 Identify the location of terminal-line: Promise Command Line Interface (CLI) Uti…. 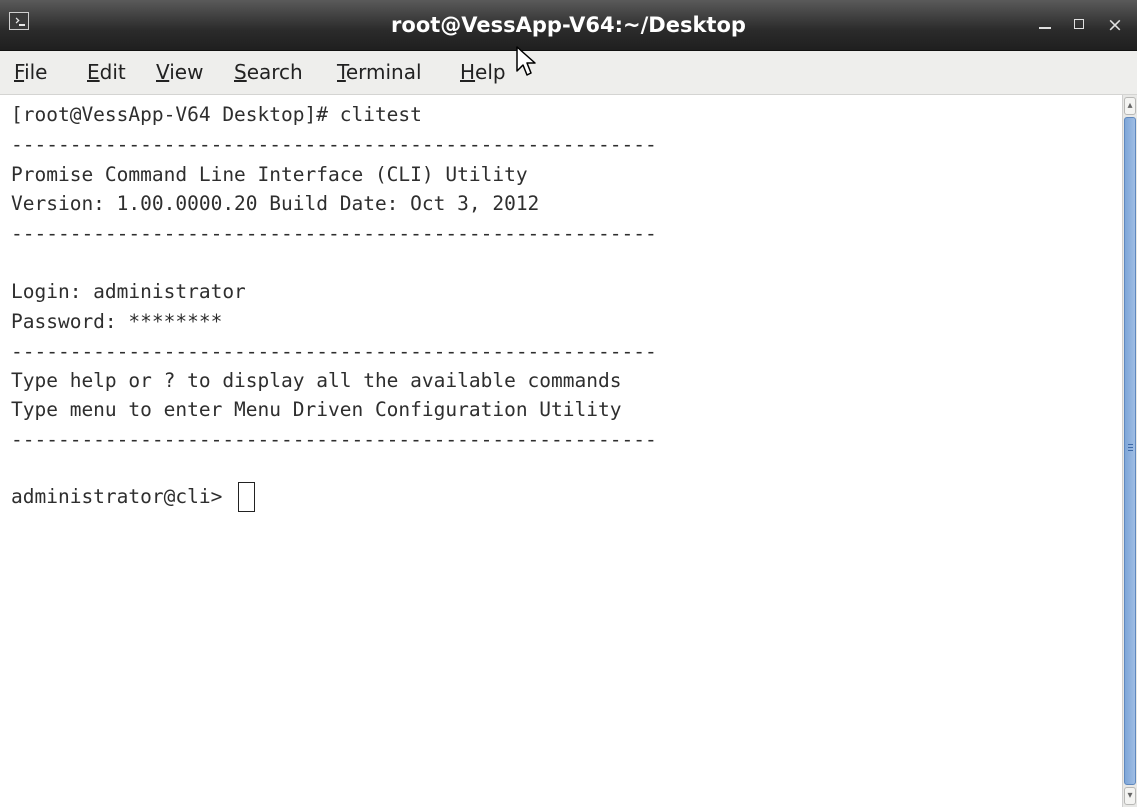
(269, 174).